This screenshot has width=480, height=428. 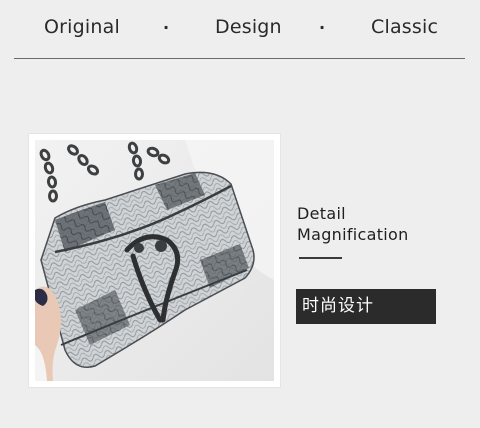 I want to click on detail-title-line-2: Magnification, so click(x=353, y=234).